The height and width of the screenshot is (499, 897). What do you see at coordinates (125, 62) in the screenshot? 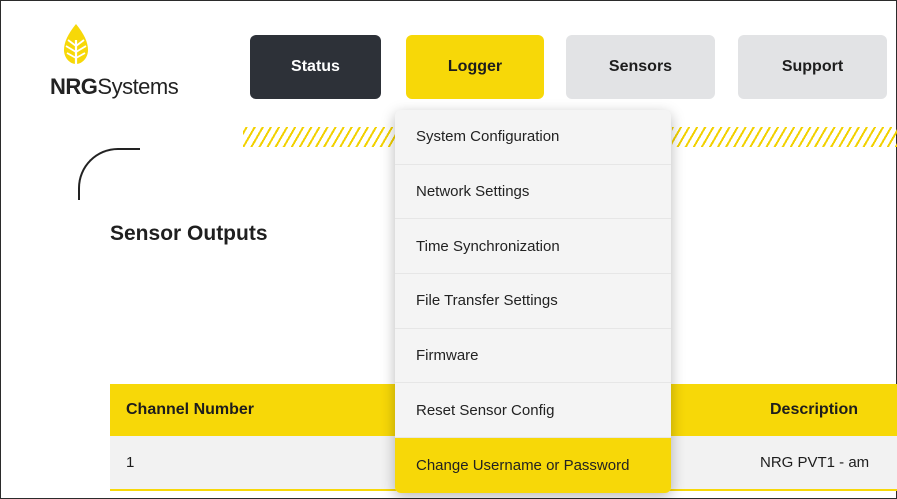
I see `nrg-logo: NRGSystems` at bounding box center [125, 62].